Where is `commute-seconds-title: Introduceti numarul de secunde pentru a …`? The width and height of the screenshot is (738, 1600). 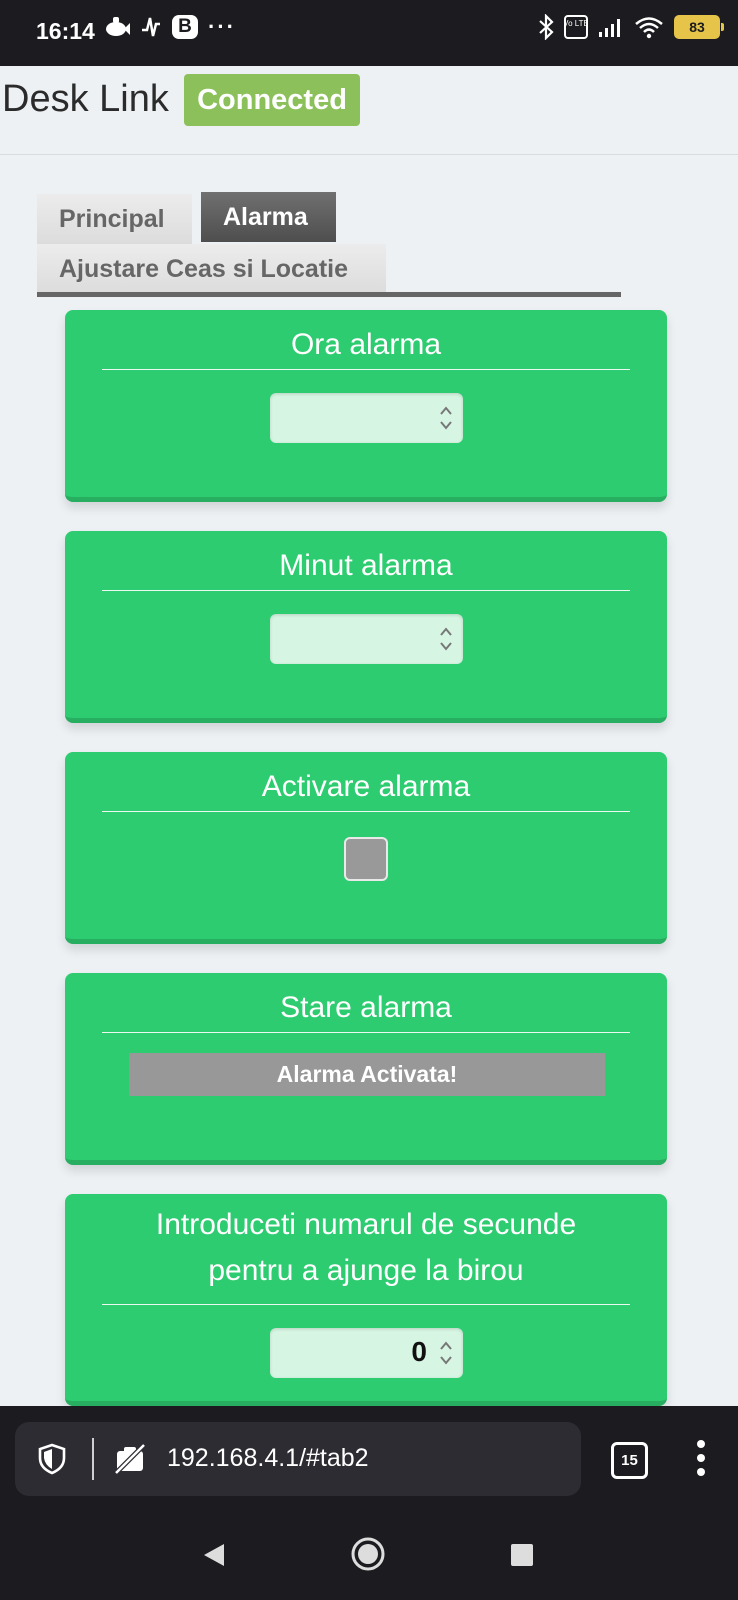
commute-seconds-title: Introduceti numarul de secunde pentru a … is located at coordinates (366, 1248).